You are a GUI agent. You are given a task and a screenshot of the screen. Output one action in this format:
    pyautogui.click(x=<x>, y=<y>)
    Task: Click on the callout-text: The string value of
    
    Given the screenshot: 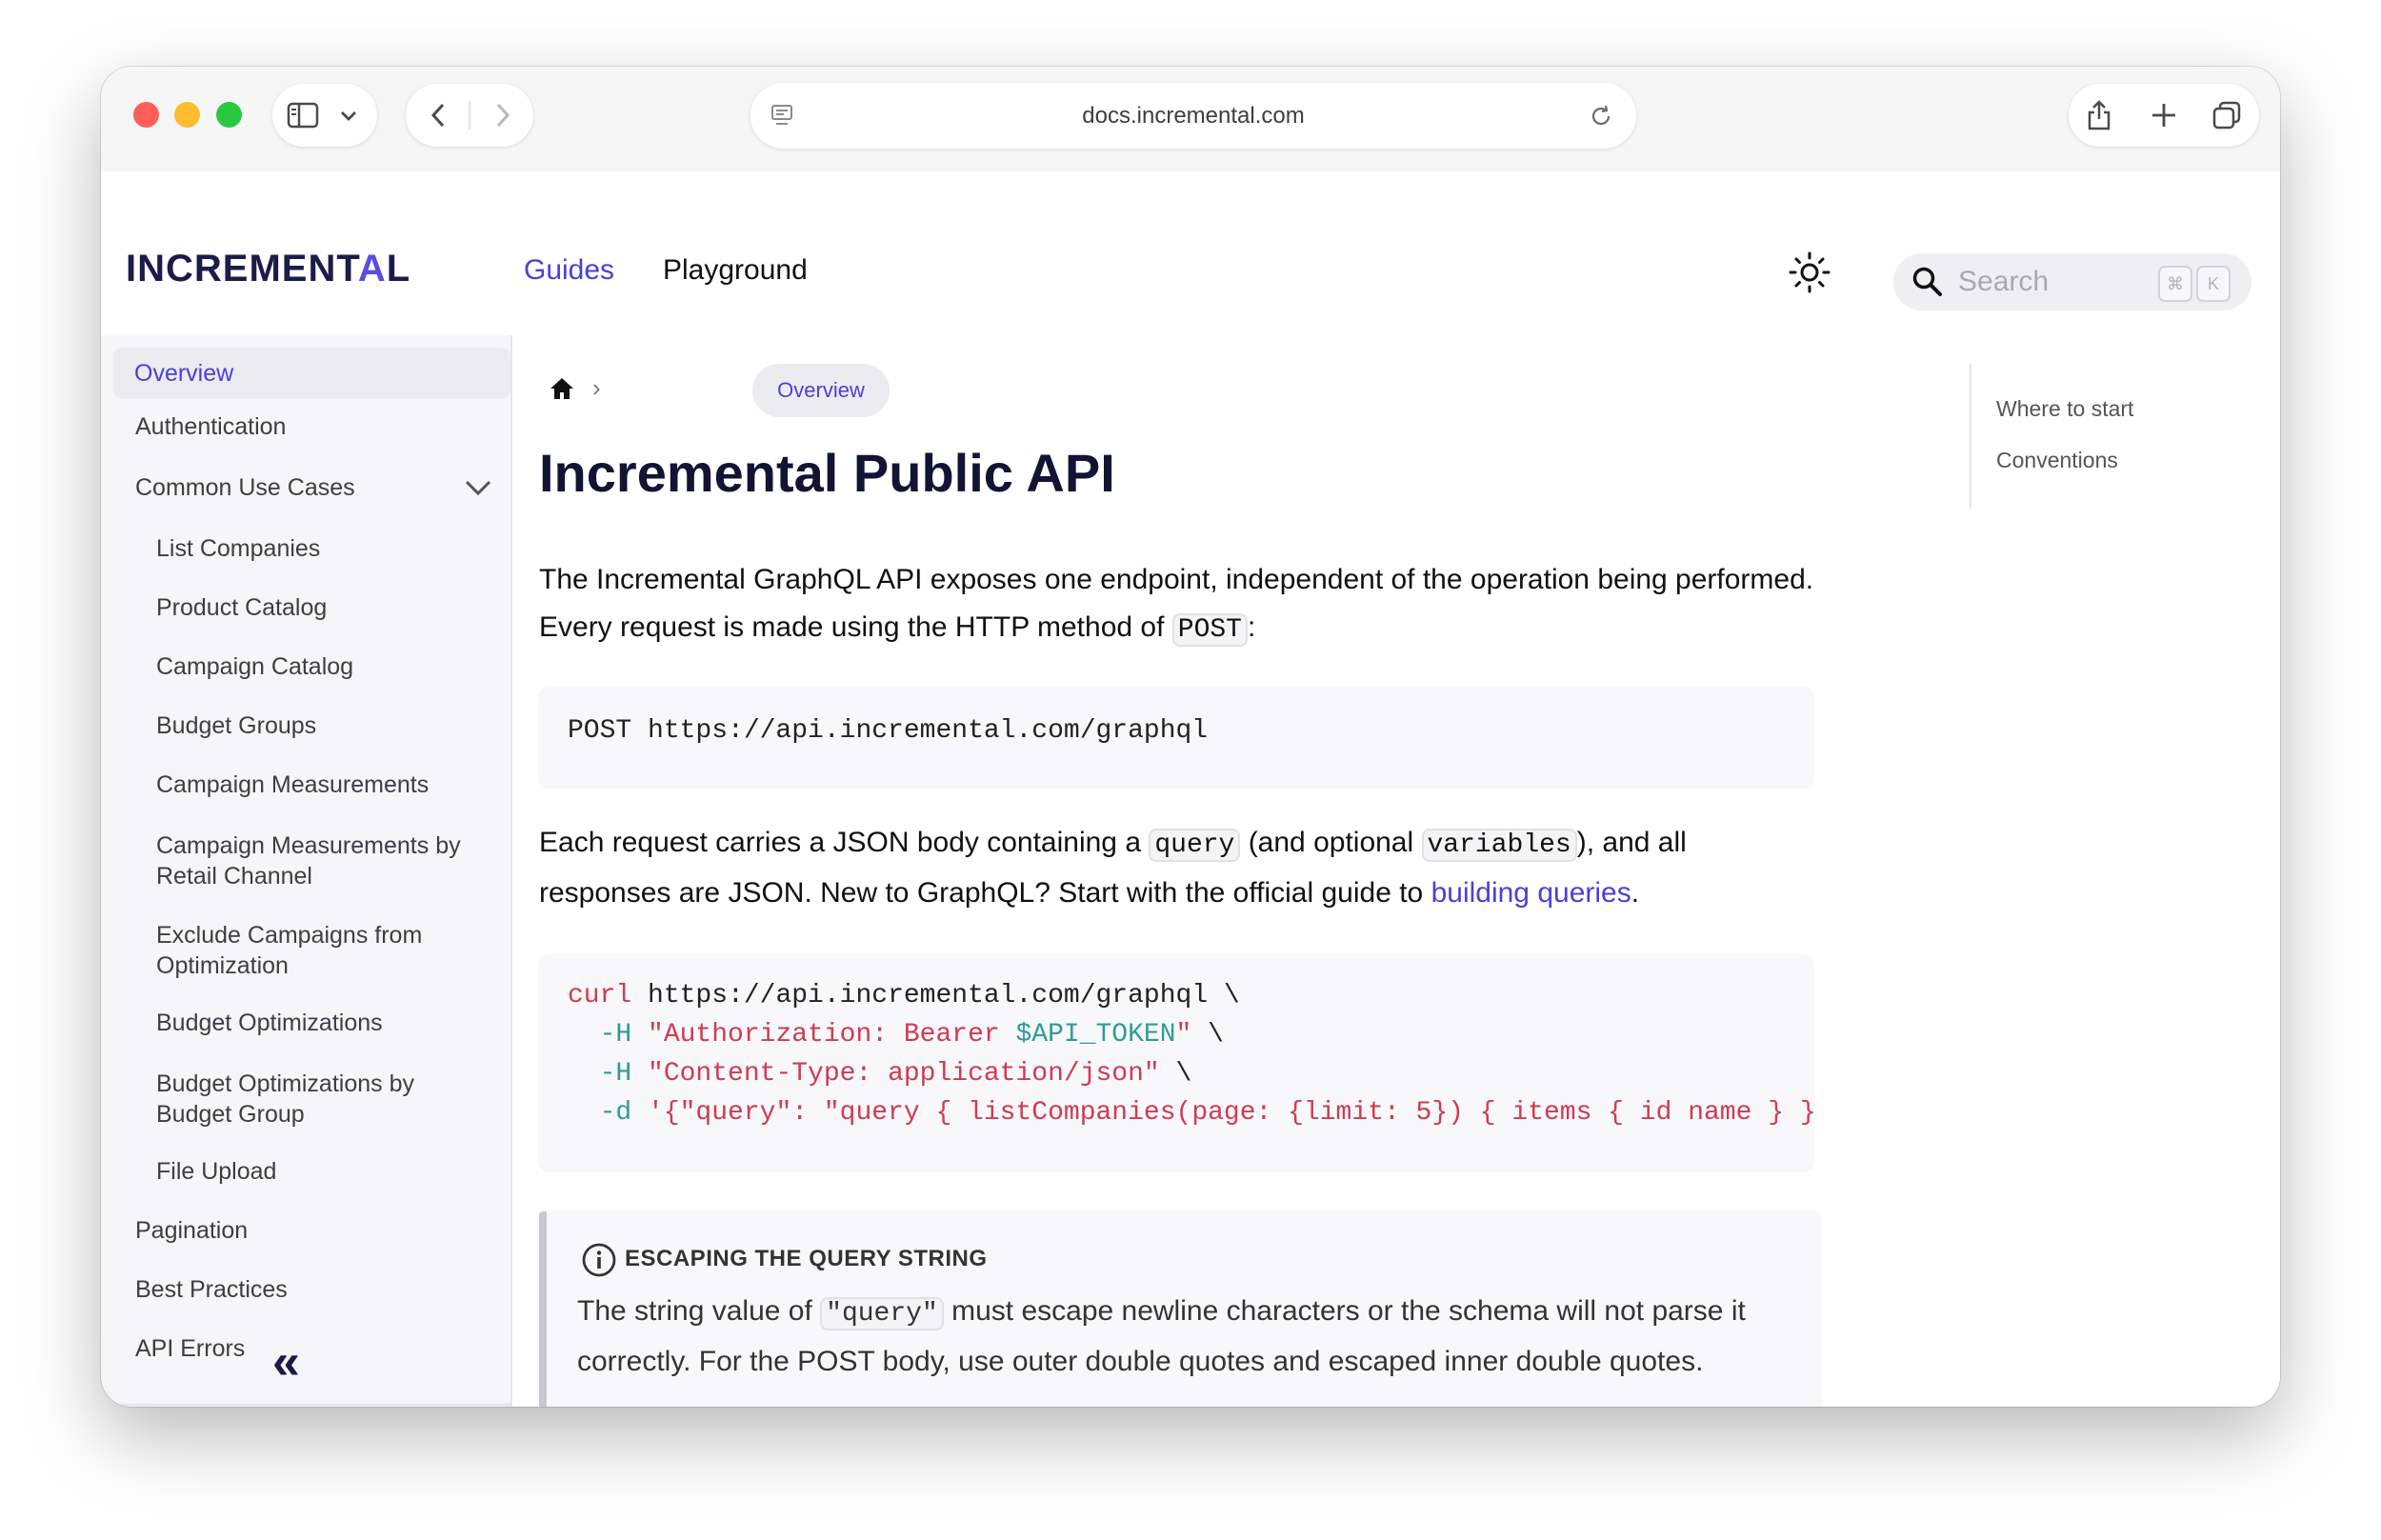 What is the action you would take?
    pyautogui.click(x=699, y=1311)
    